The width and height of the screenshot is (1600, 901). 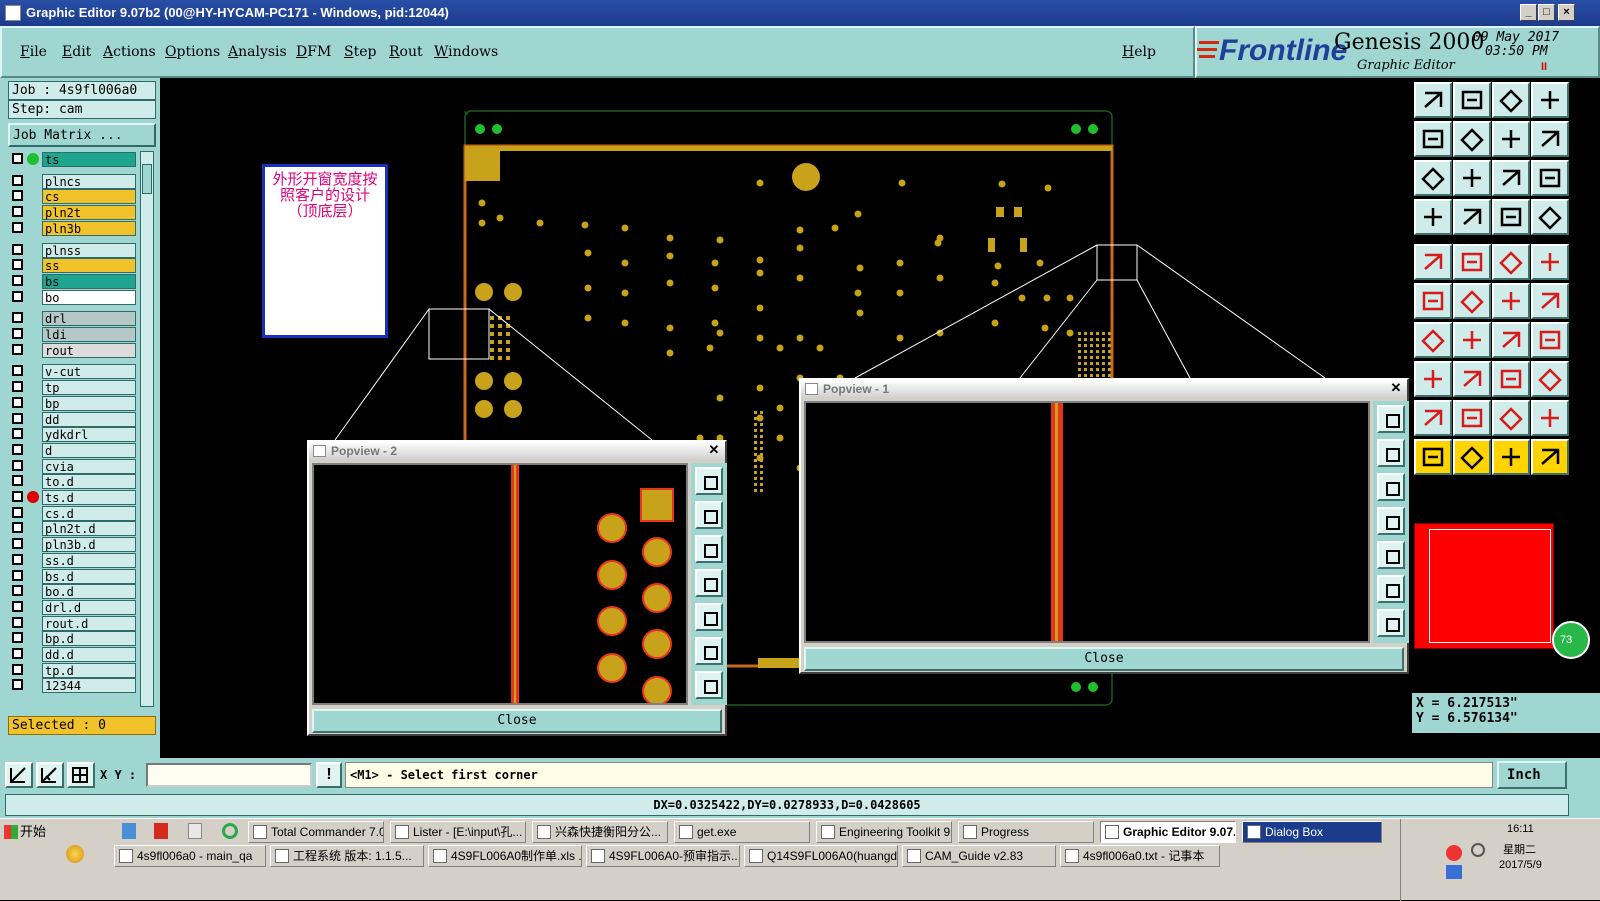 What do you see at coordinates (1087, 522) in the screenshot?
I see `popview-1-canvas` at bounding box center [1087, 522].